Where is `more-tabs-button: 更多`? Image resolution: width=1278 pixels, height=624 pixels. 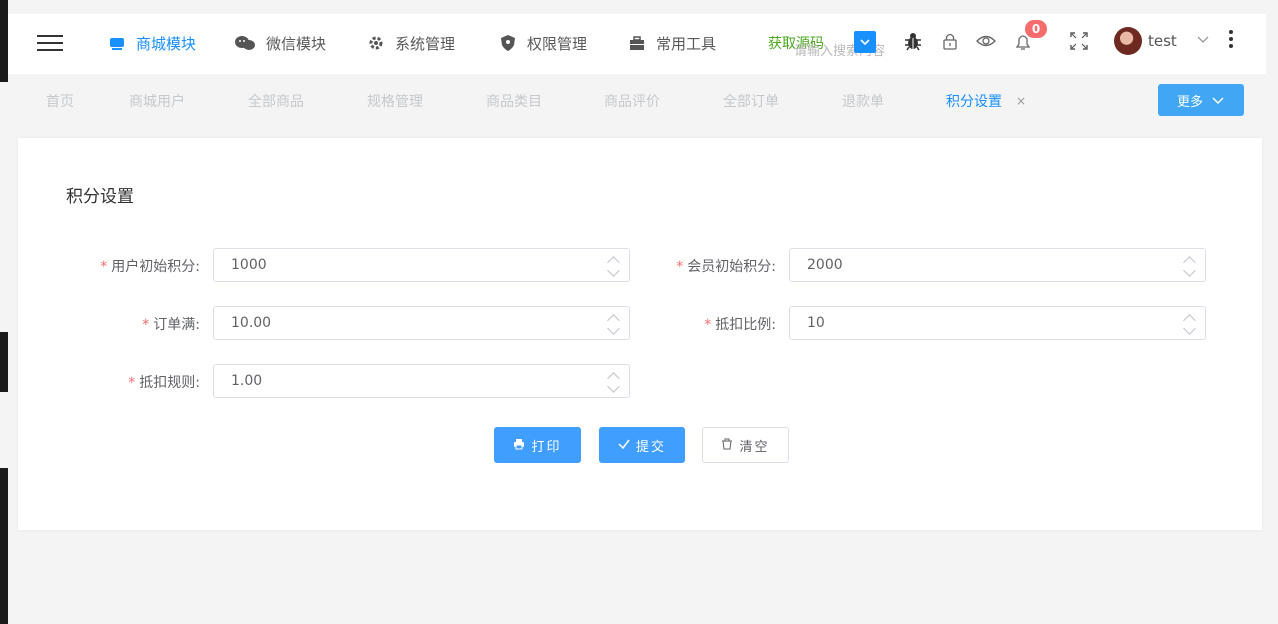 more-tabs-button: 更多 is located at coordinates (1201, 100).